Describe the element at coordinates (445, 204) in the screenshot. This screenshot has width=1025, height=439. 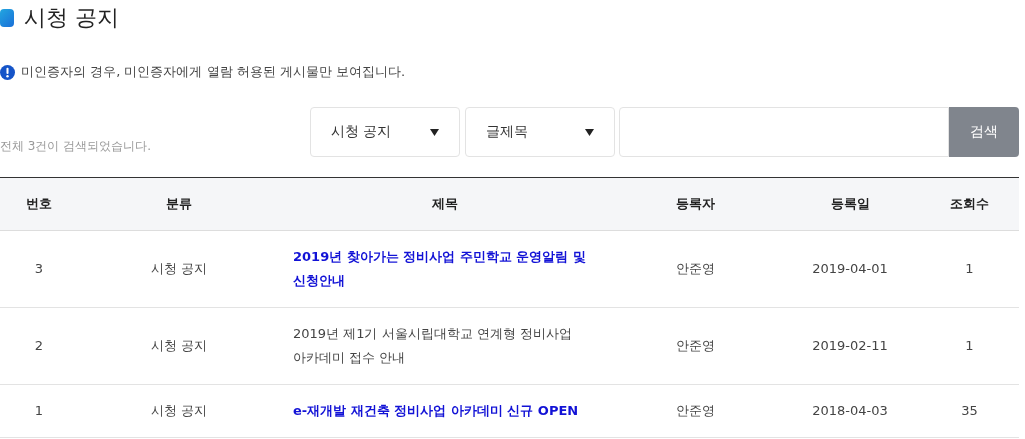
I see `column-header: 제목` at that location.